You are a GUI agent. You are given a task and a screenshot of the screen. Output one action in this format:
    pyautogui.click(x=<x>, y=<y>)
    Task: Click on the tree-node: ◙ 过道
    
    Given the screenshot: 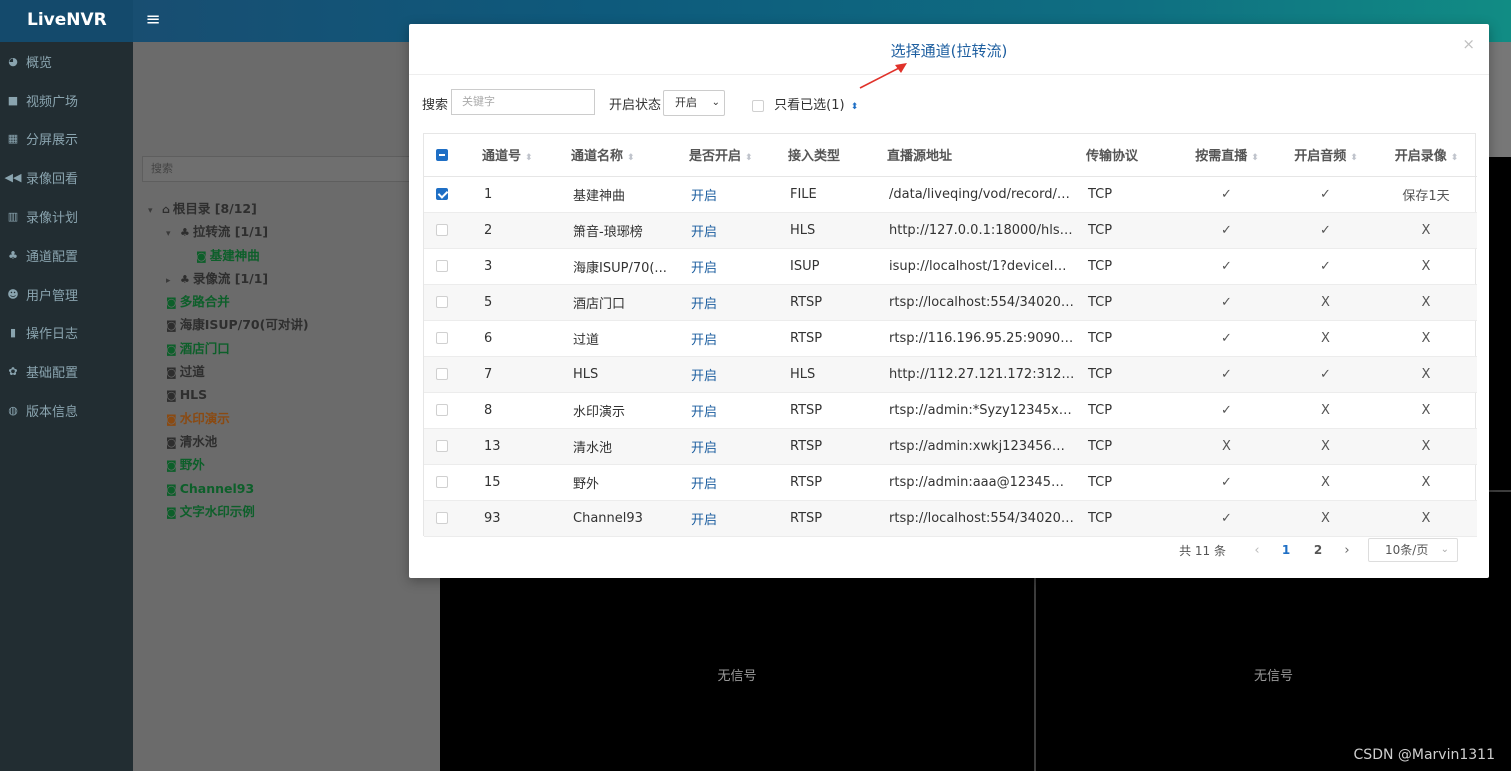 What is the action you would take?
    pyautogui.click(x=290, y=371)
    